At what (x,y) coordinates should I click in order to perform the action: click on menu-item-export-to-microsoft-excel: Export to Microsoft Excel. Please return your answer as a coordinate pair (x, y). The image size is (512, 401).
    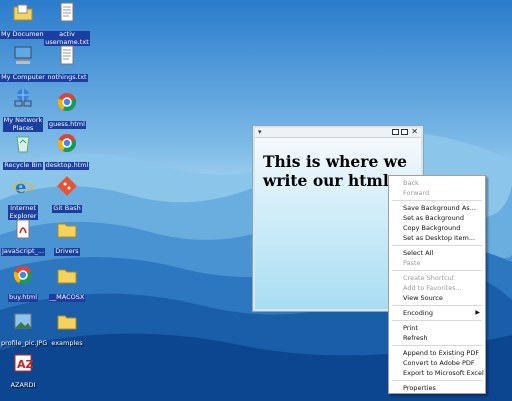
    Looking at the image, I should click on (437, 373).